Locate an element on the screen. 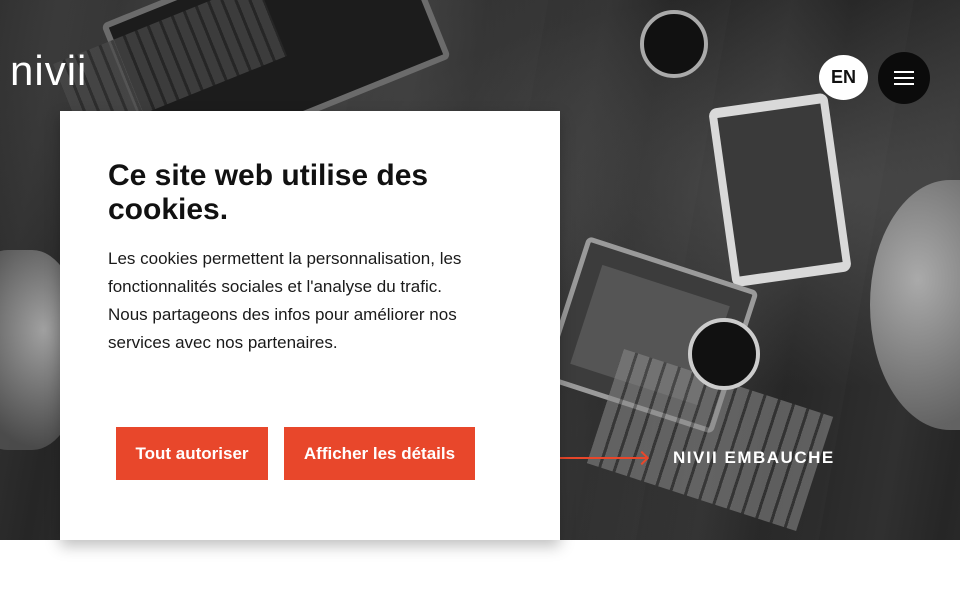 Image resolution: width=960 pixels, height=600 pixels. arrow-right-icon is located at coordinates (602, 458).